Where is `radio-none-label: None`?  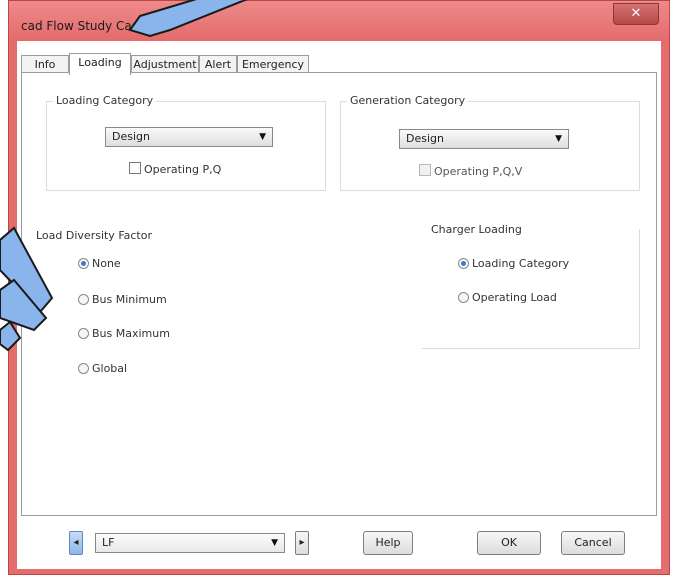
radio-none-label: None is located at coordinates (106, 263).